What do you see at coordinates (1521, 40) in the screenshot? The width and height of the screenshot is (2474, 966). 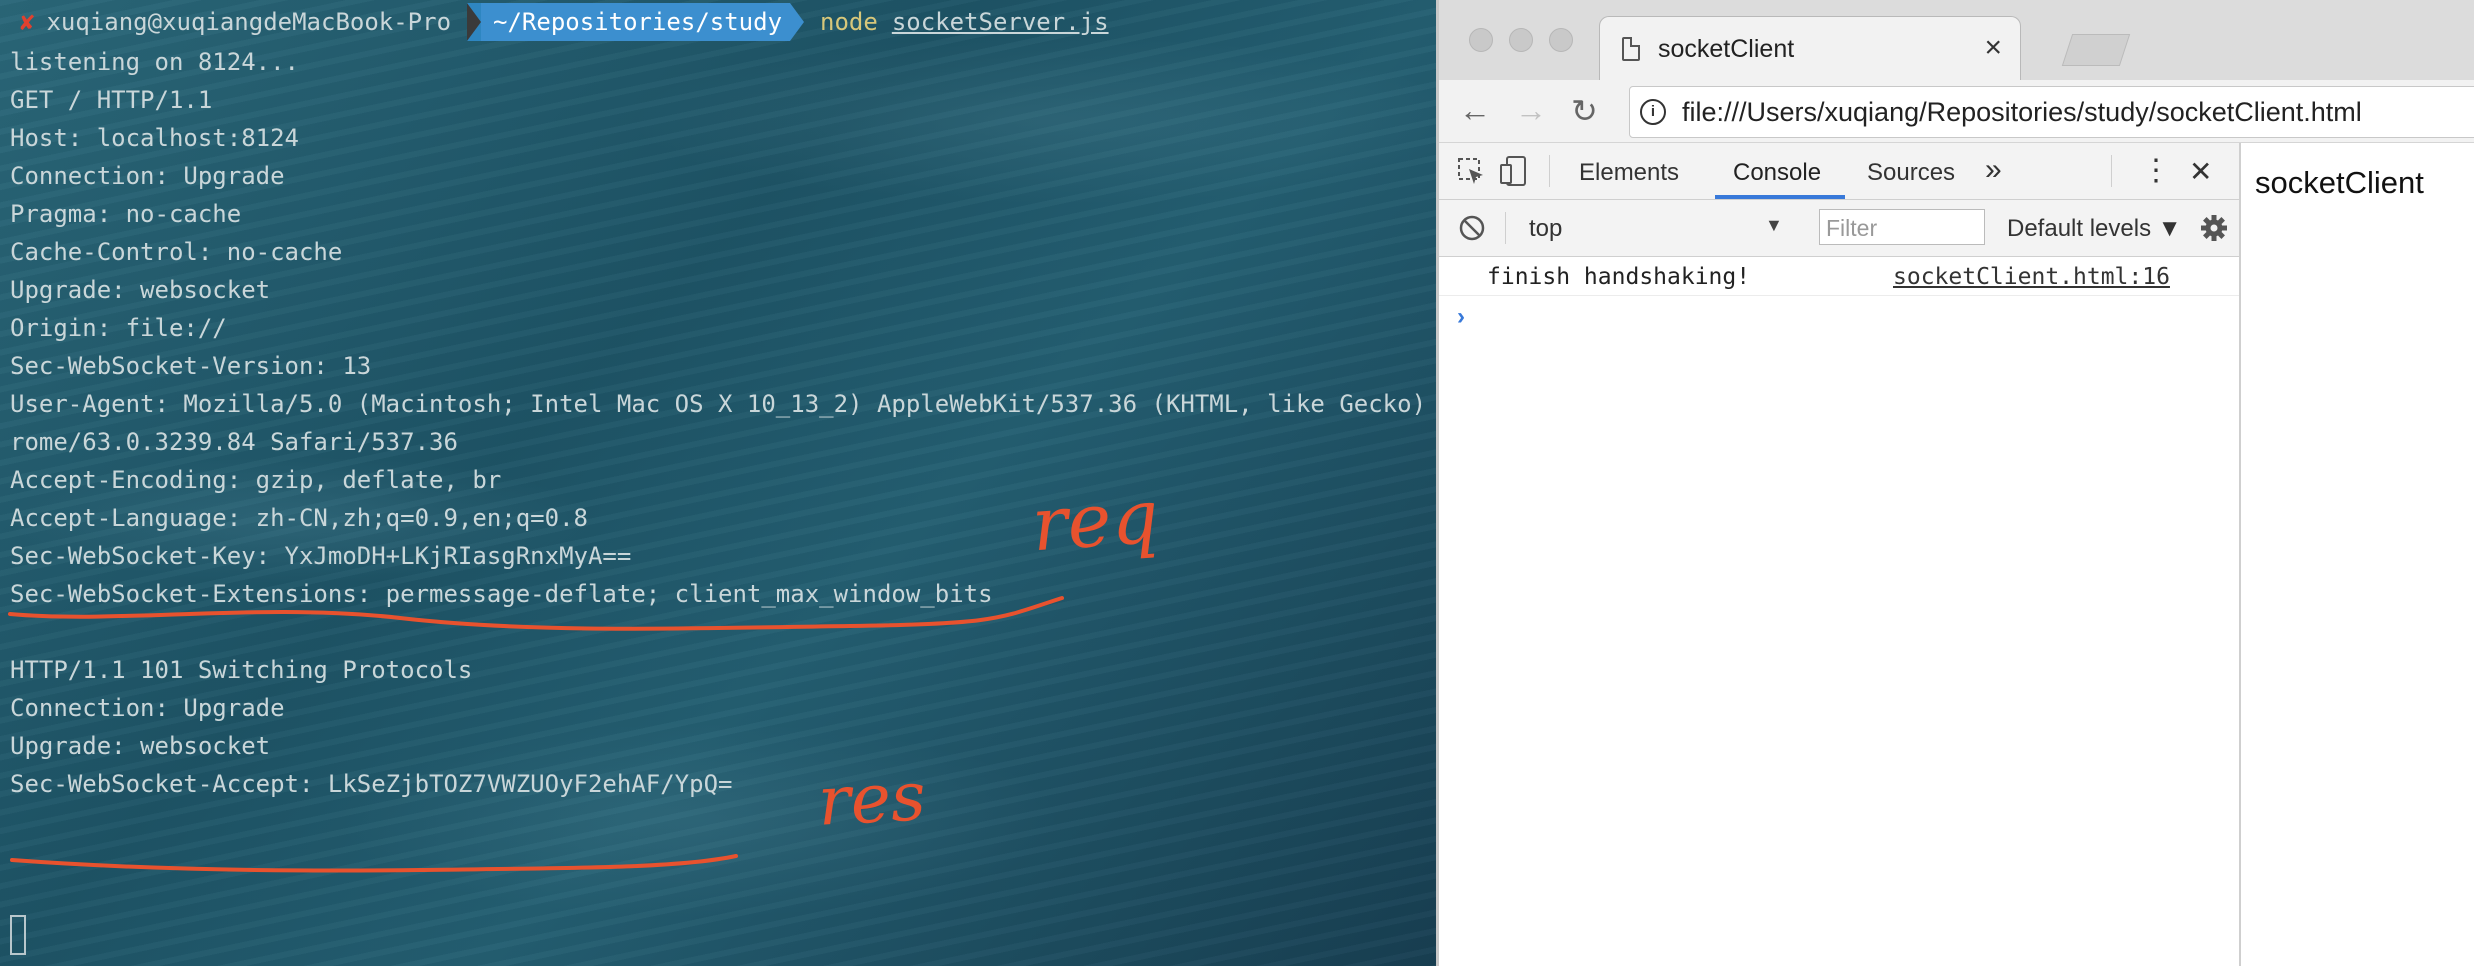 I see `minimize-window-button` at bounding box center [1521, 40].